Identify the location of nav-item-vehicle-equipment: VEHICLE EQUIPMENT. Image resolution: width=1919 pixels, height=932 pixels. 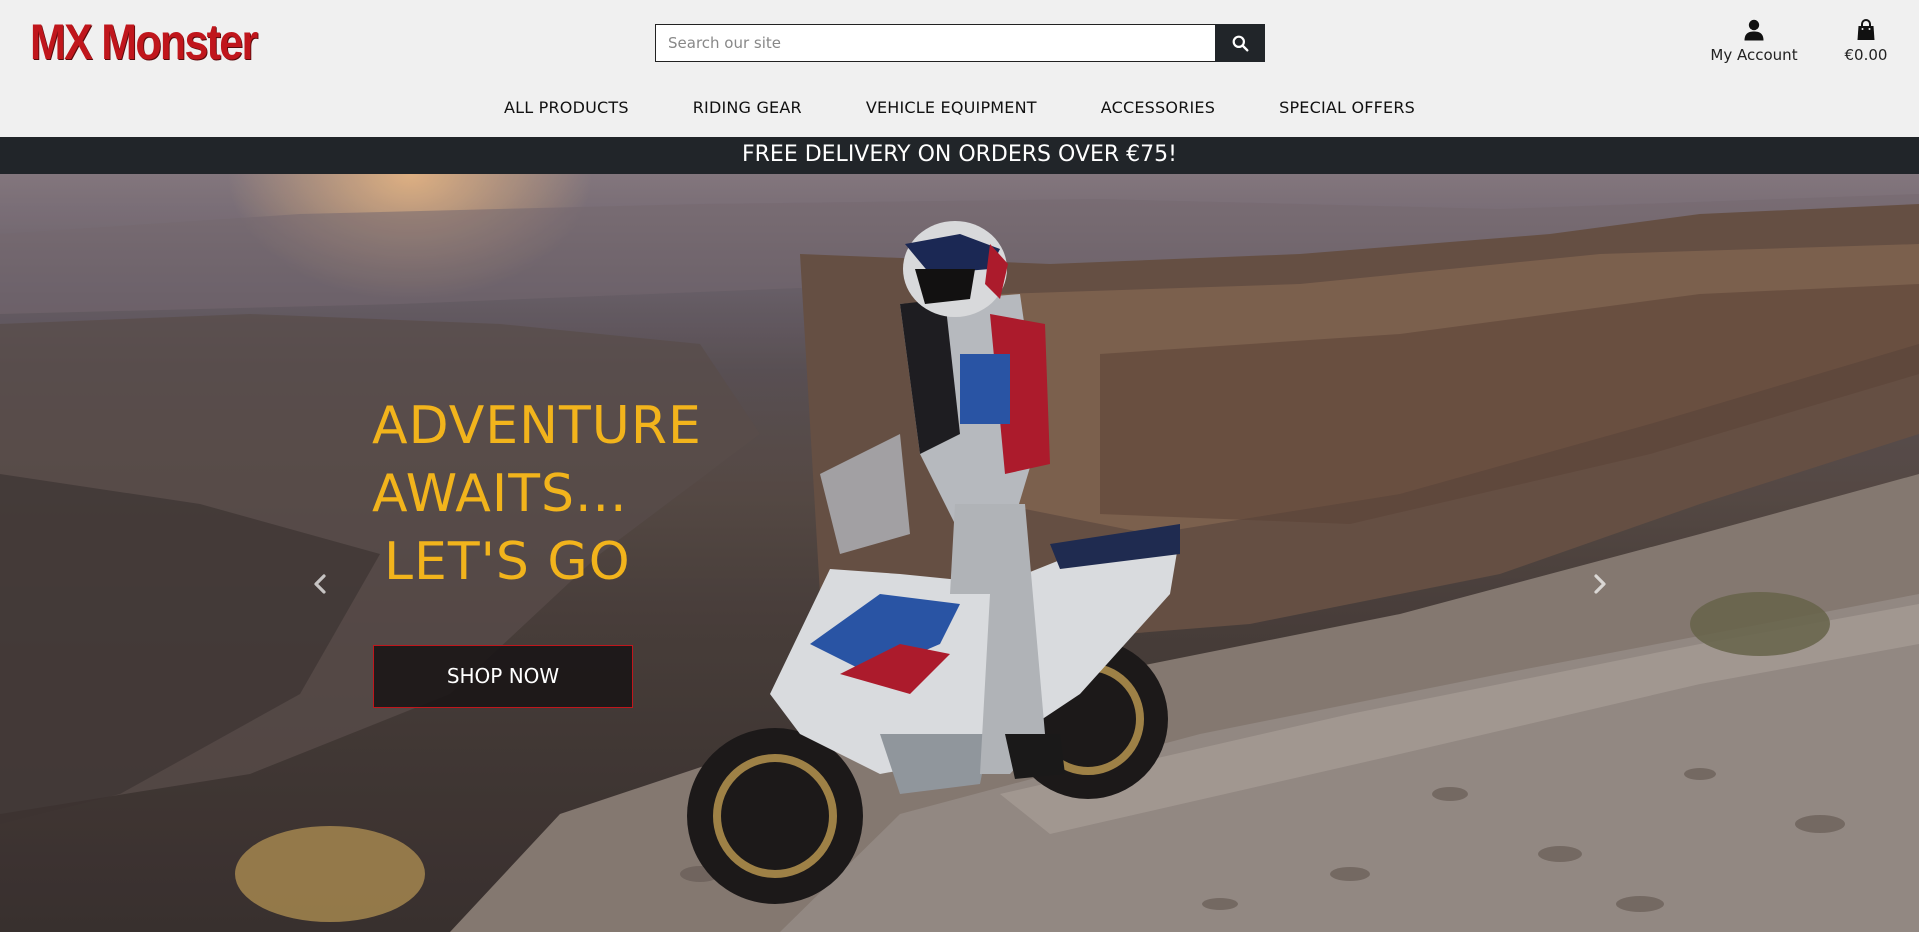
(951, 108).